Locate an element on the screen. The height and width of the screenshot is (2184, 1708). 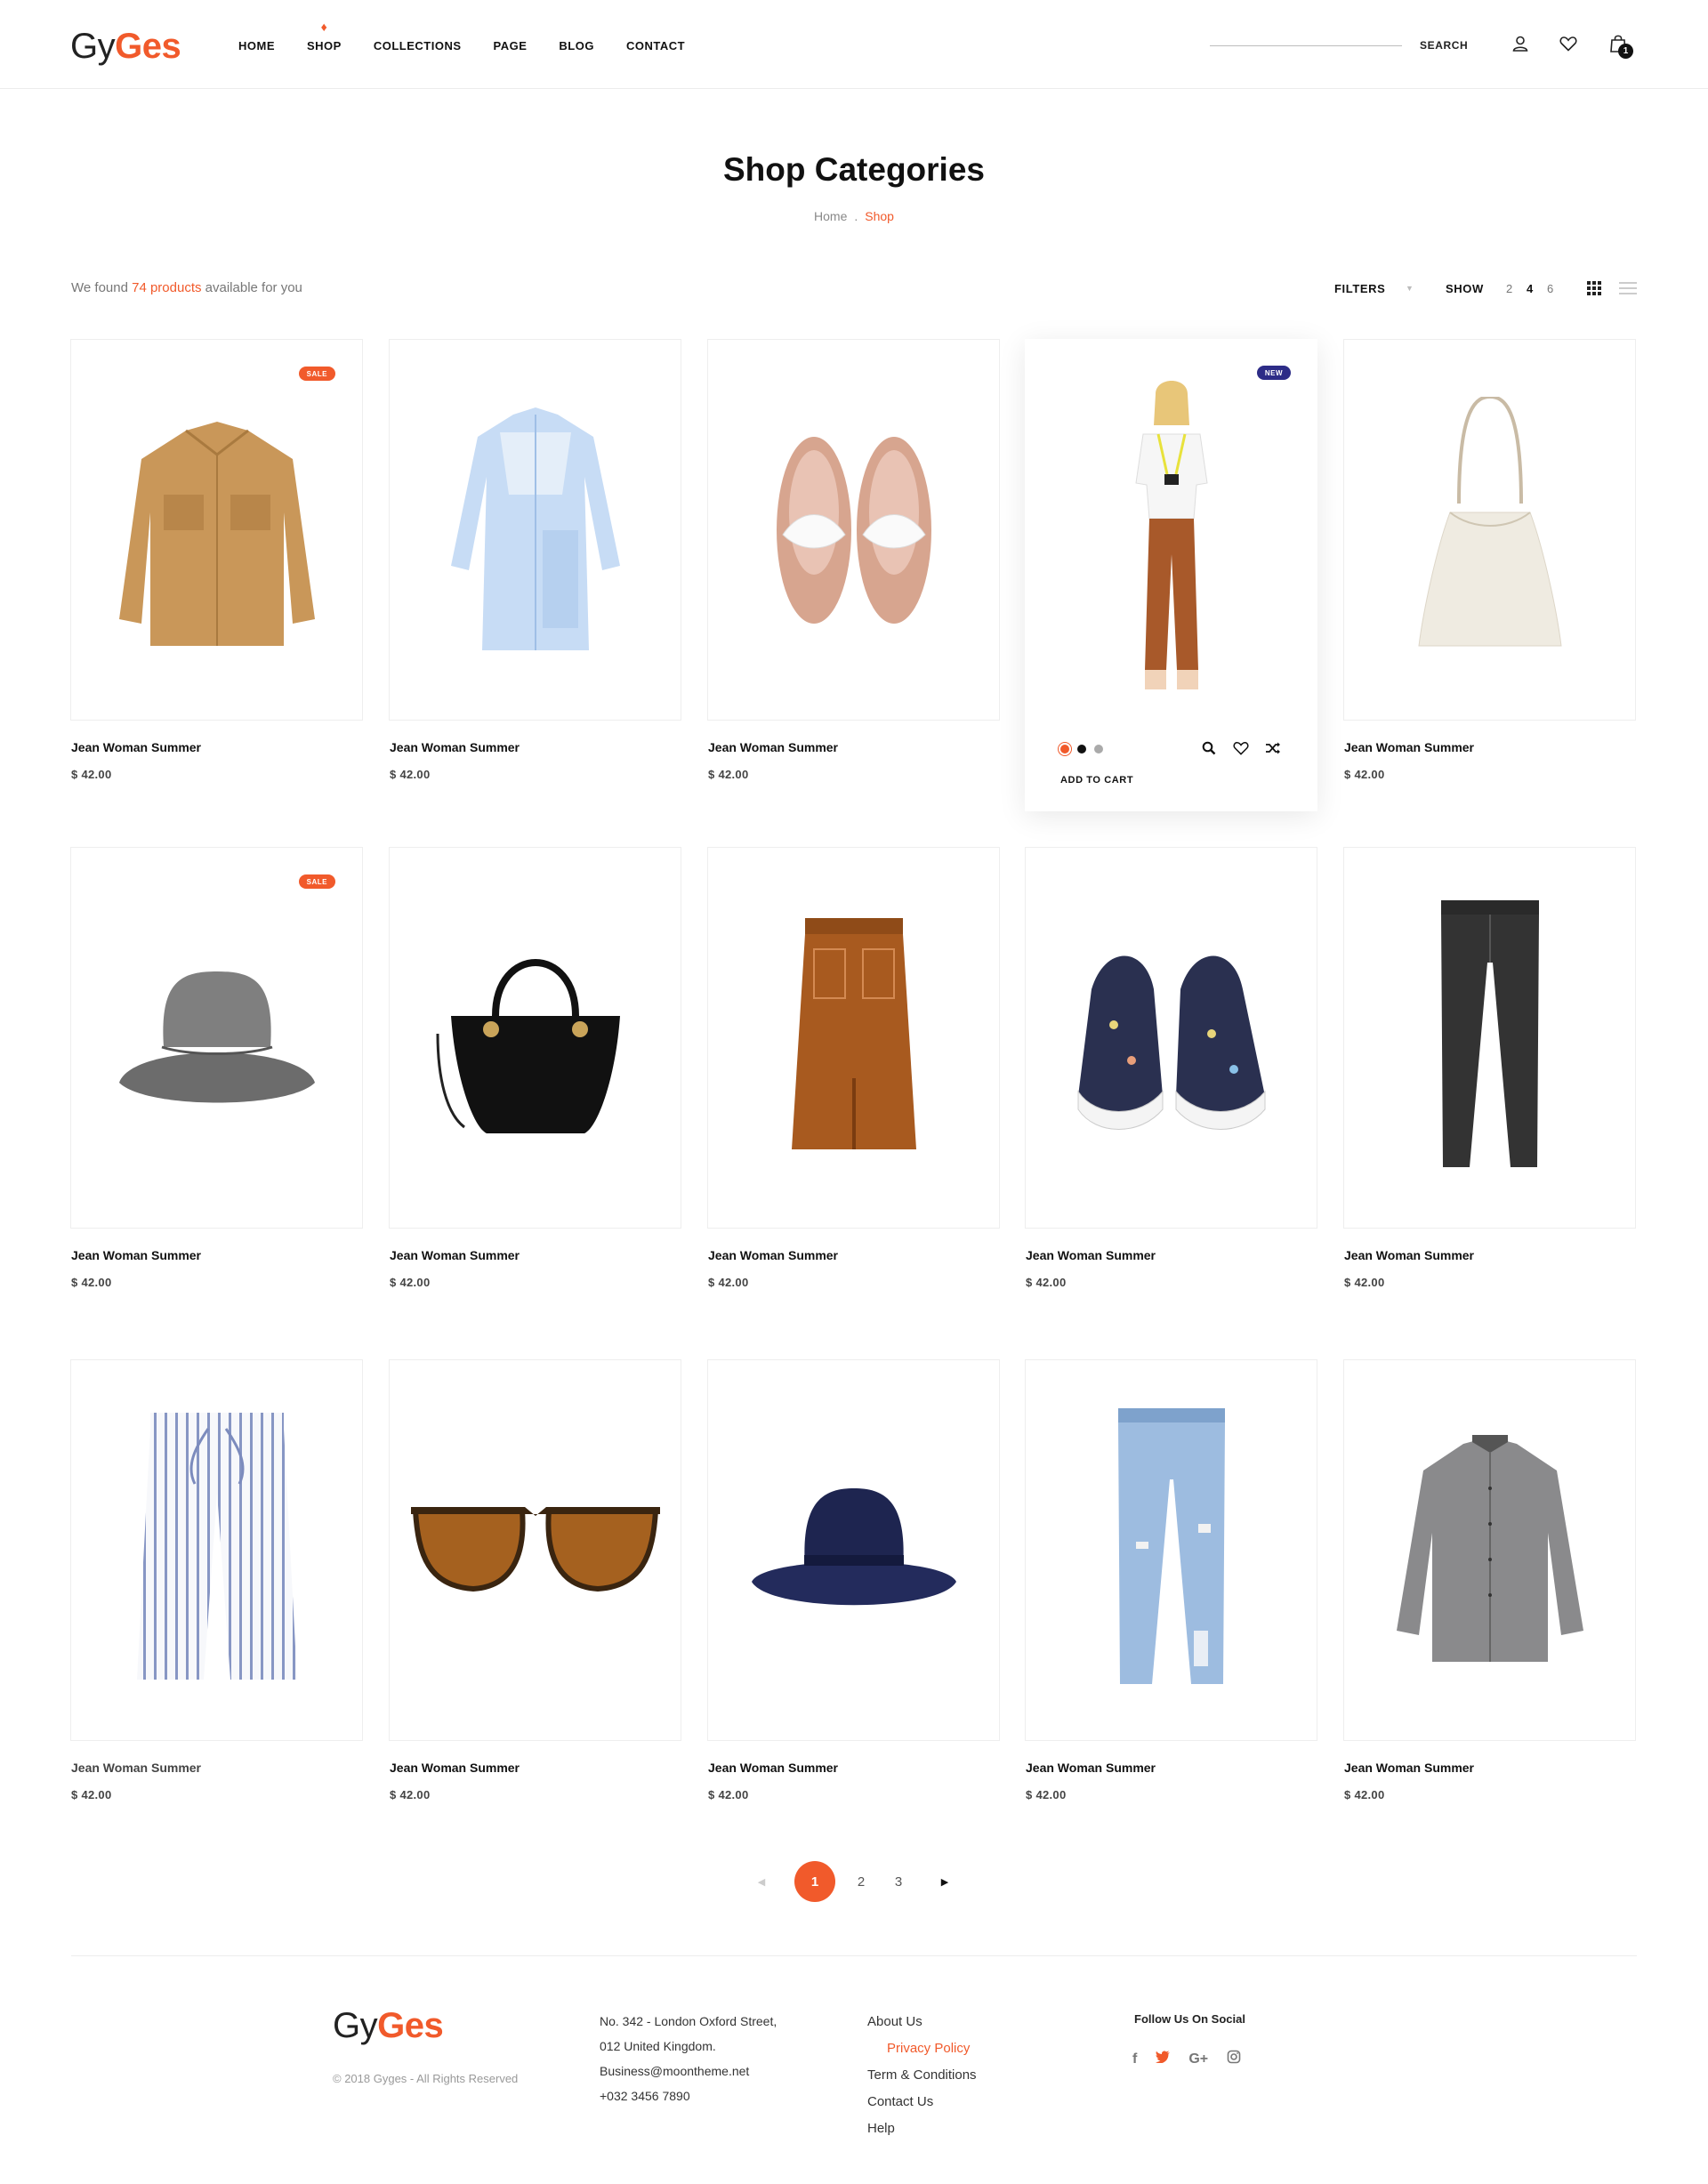
footer-link-contact: Contact Us is located at coordinates (922, 2102).